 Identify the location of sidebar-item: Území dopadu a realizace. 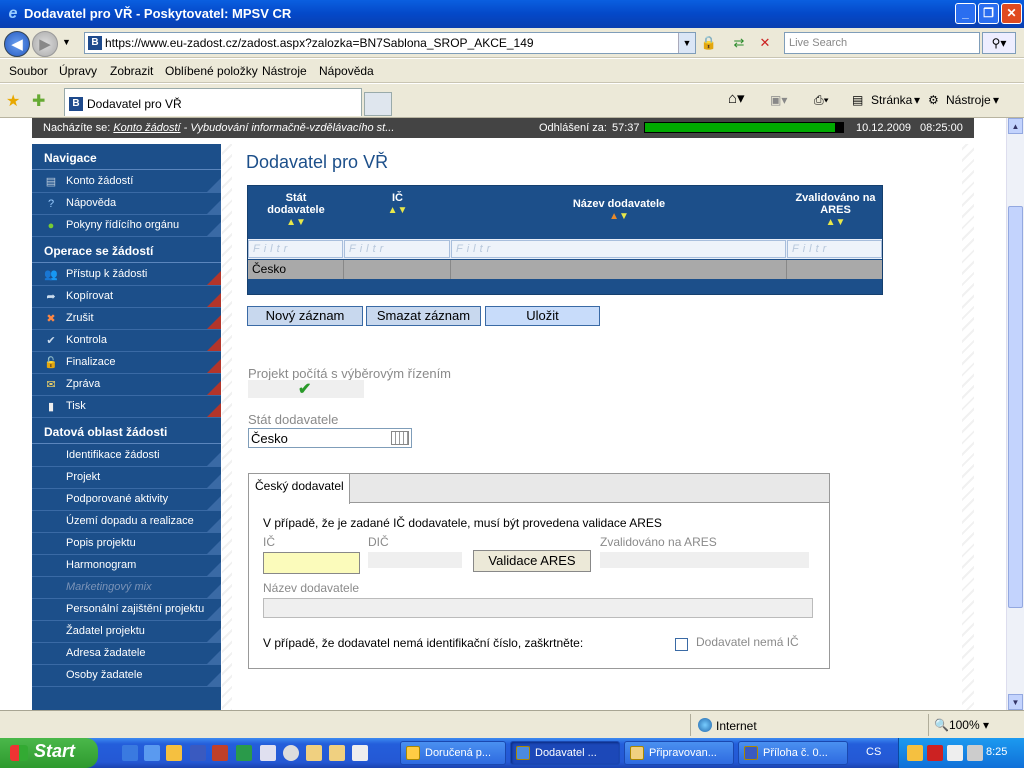
(126, 522).